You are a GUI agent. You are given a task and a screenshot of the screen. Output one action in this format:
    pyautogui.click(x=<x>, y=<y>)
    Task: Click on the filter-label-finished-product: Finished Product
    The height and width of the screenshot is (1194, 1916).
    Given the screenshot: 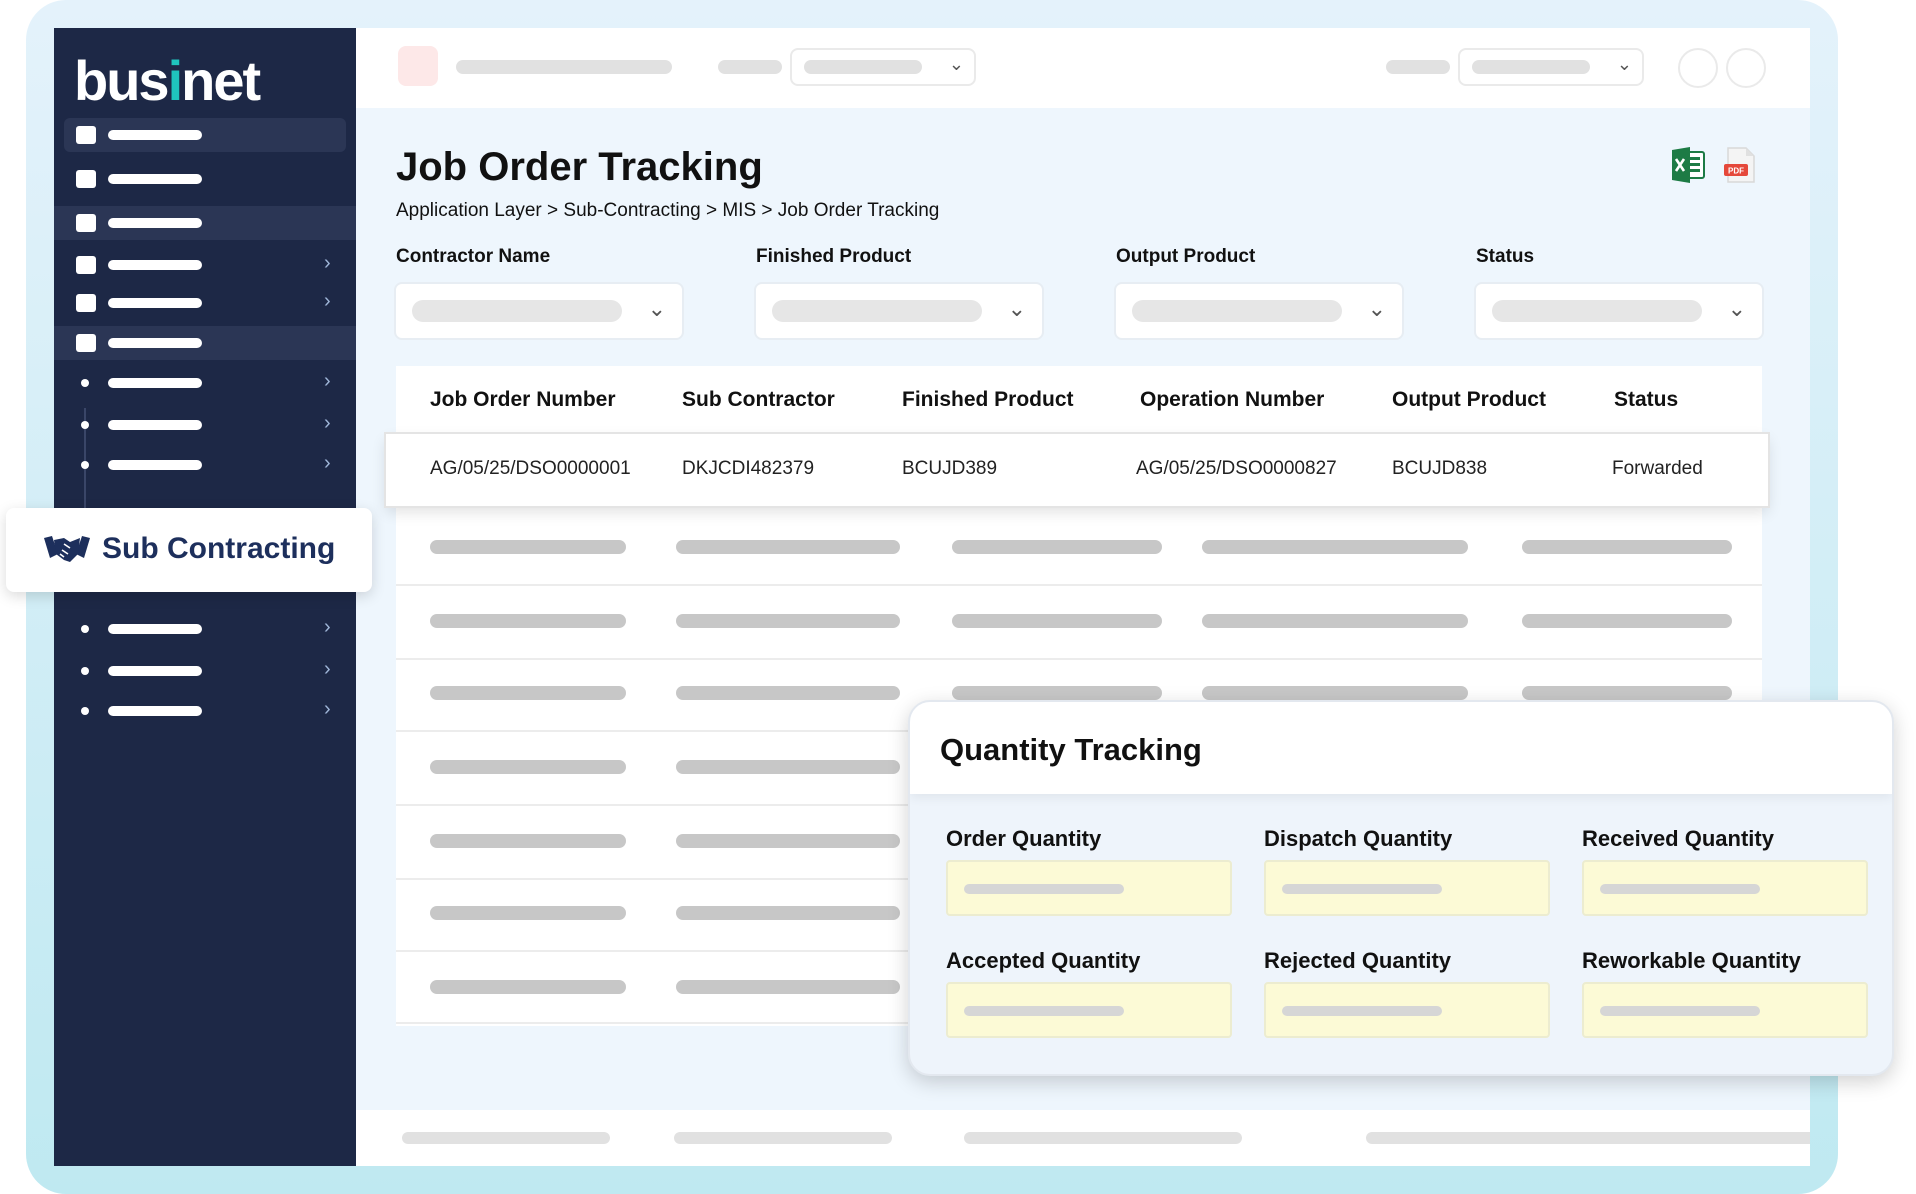 What is the action you would take?
    pyautogui.click(x=834, y=256)
    